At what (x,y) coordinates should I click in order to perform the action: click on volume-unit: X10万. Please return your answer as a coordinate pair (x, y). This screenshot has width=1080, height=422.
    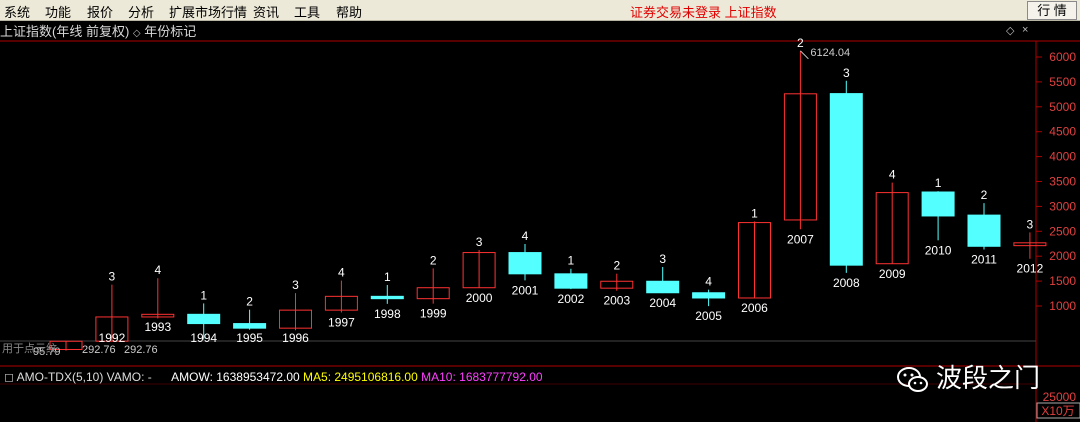
    Looking at the image, I should click on (1057, 411).